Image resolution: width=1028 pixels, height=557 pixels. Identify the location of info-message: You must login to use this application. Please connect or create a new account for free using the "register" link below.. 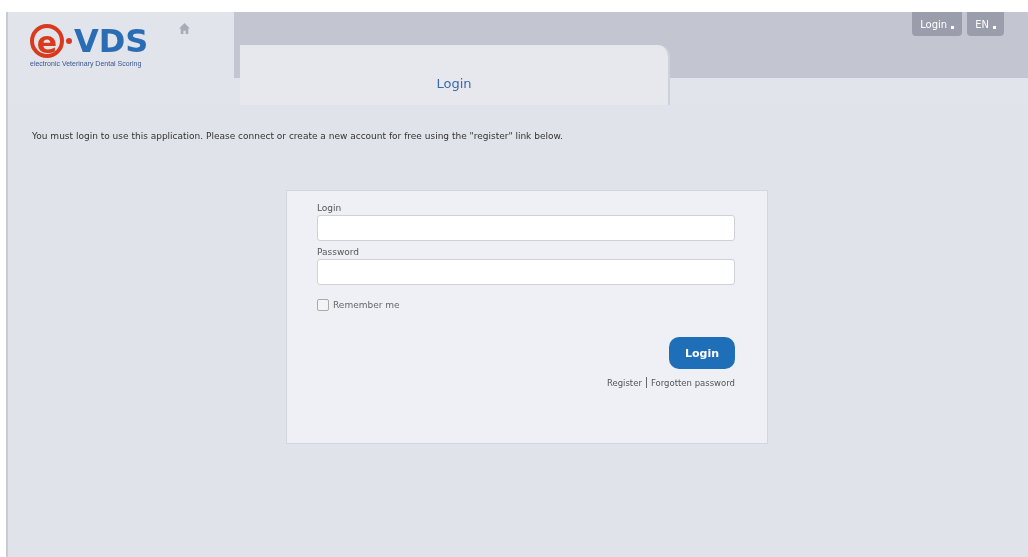
(298, 136).